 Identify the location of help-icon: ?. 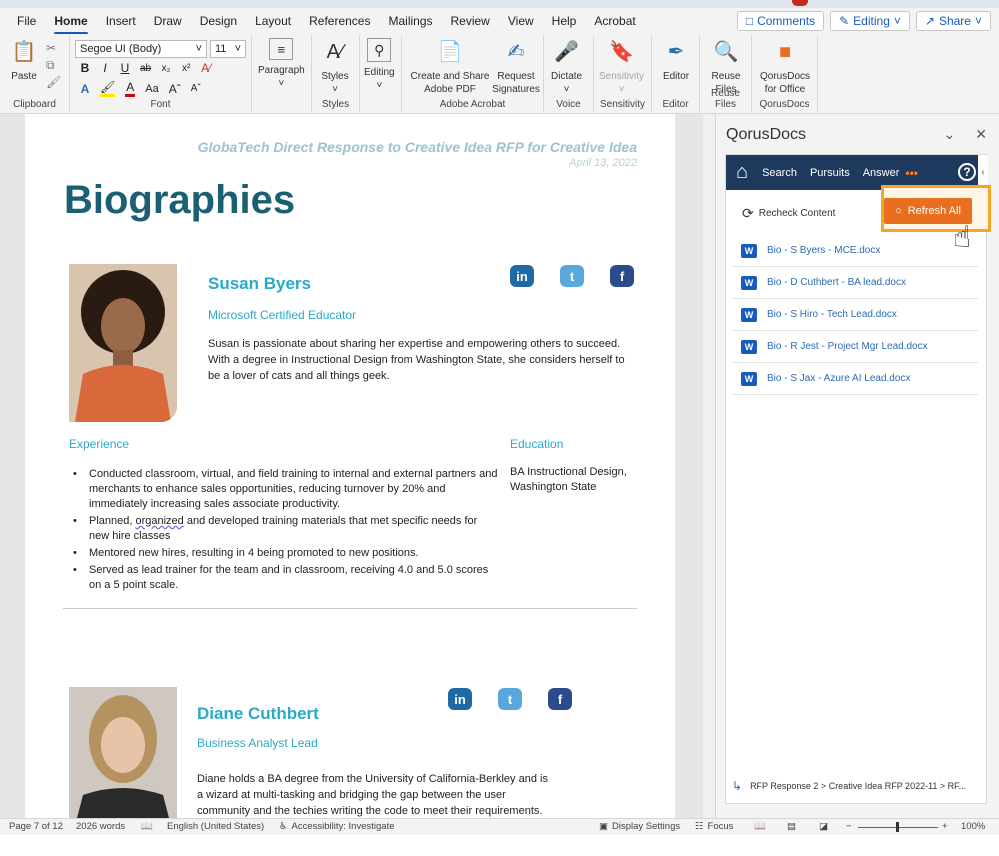
(967, 172).